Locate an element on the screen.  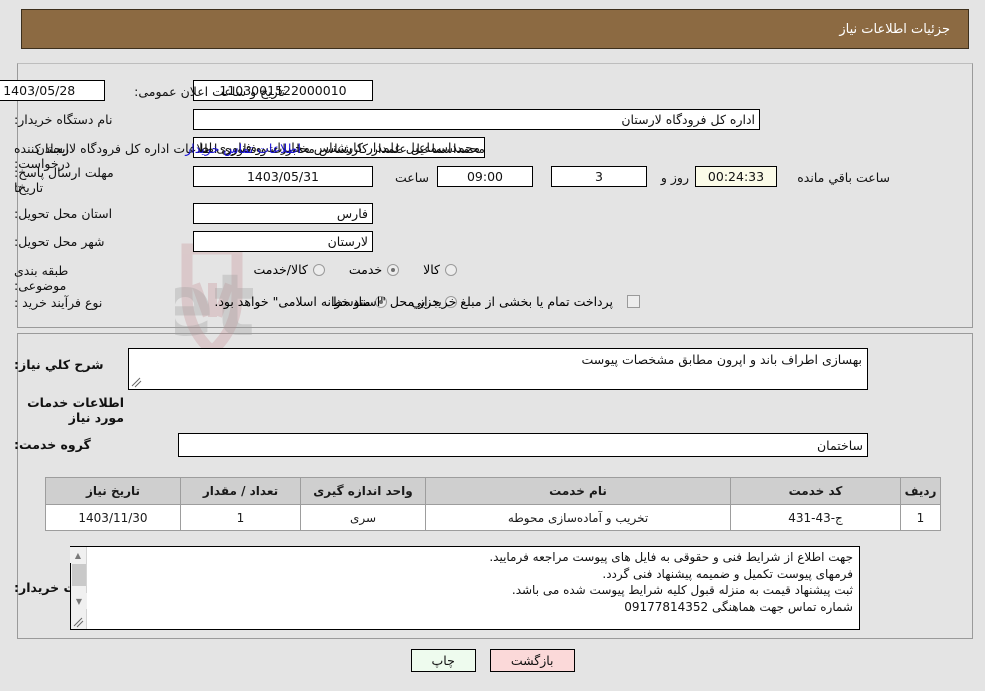
countdown-input is located at coordinates (736, 176).